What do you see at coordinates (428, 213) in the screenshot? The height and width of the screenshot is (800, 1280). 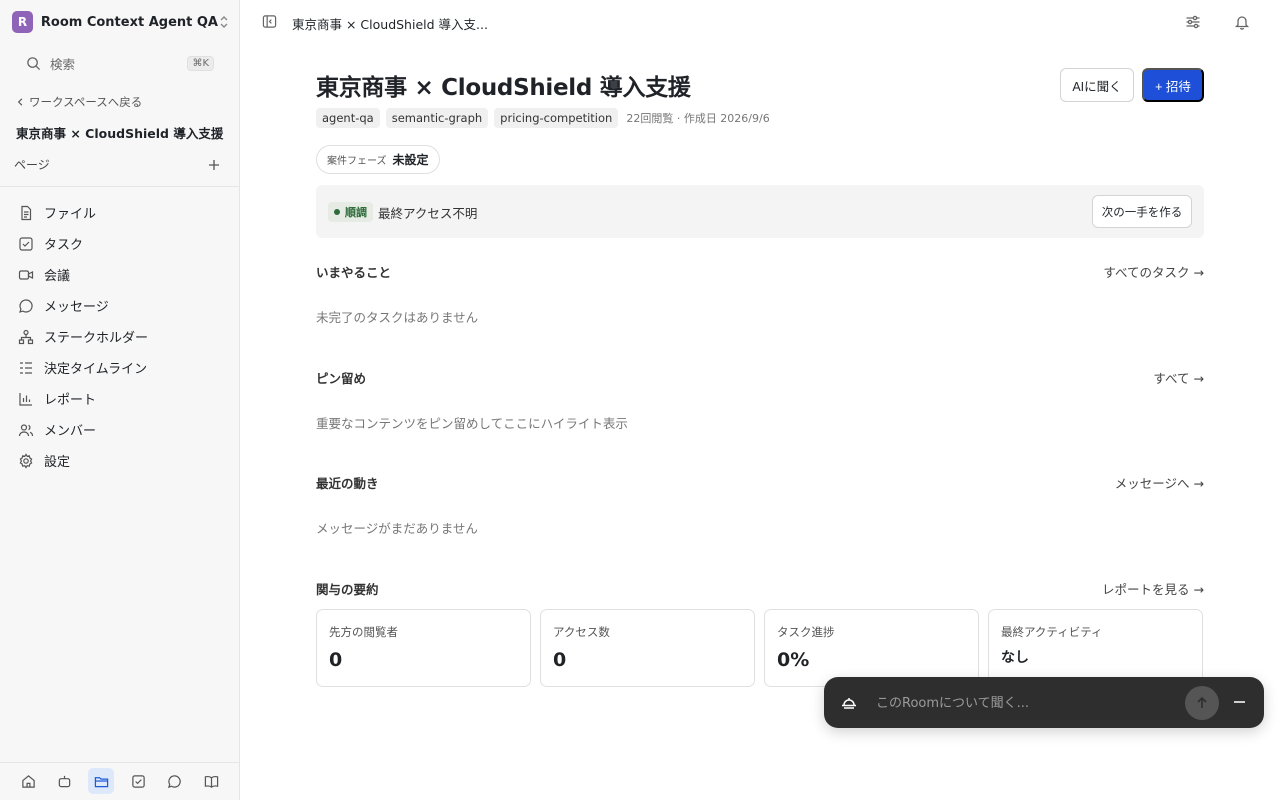 I see `last-access-text: 最終アクセス不明` at bounding box center [428, 213].